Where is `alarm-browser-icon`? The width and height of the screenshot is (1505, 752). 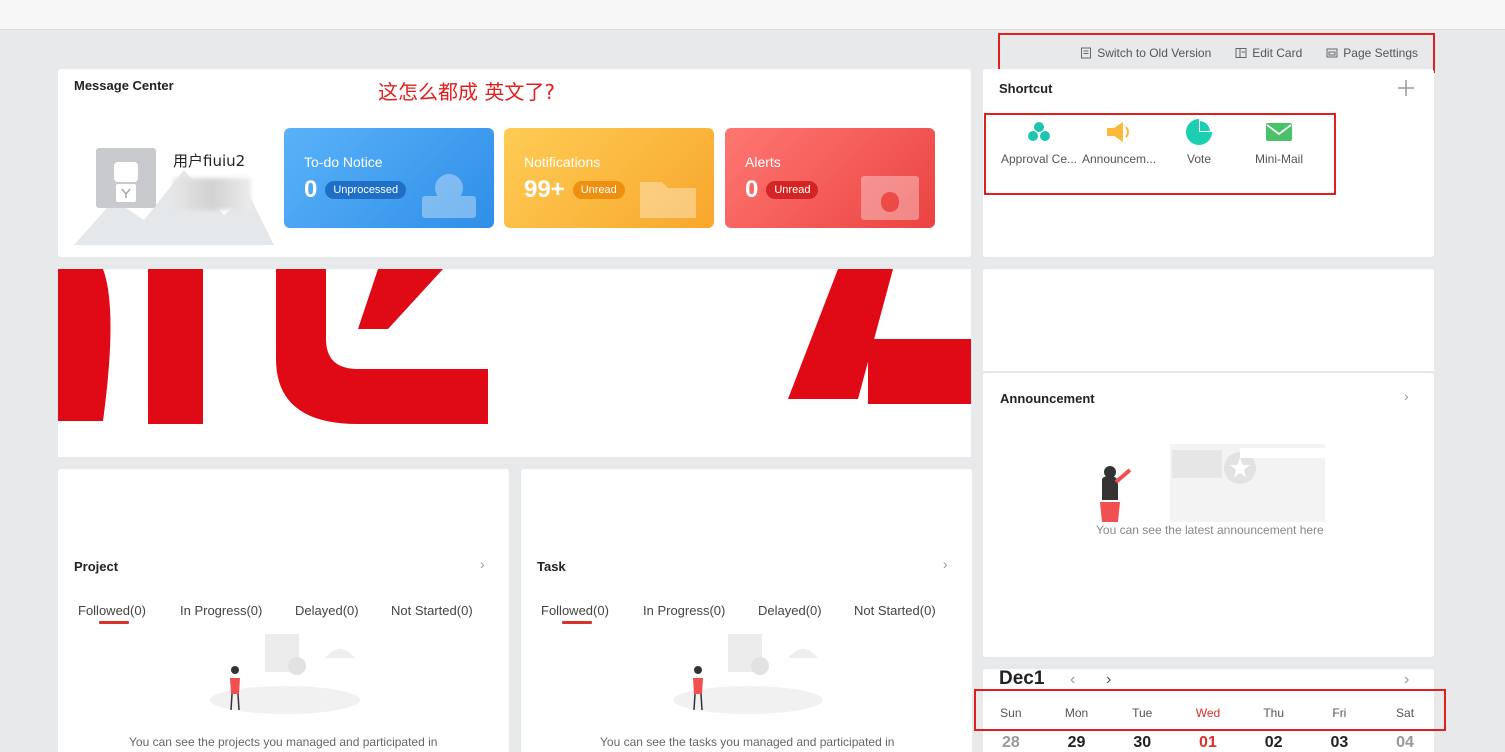
alarm-browser-icon is located at coordinates (890, 198).